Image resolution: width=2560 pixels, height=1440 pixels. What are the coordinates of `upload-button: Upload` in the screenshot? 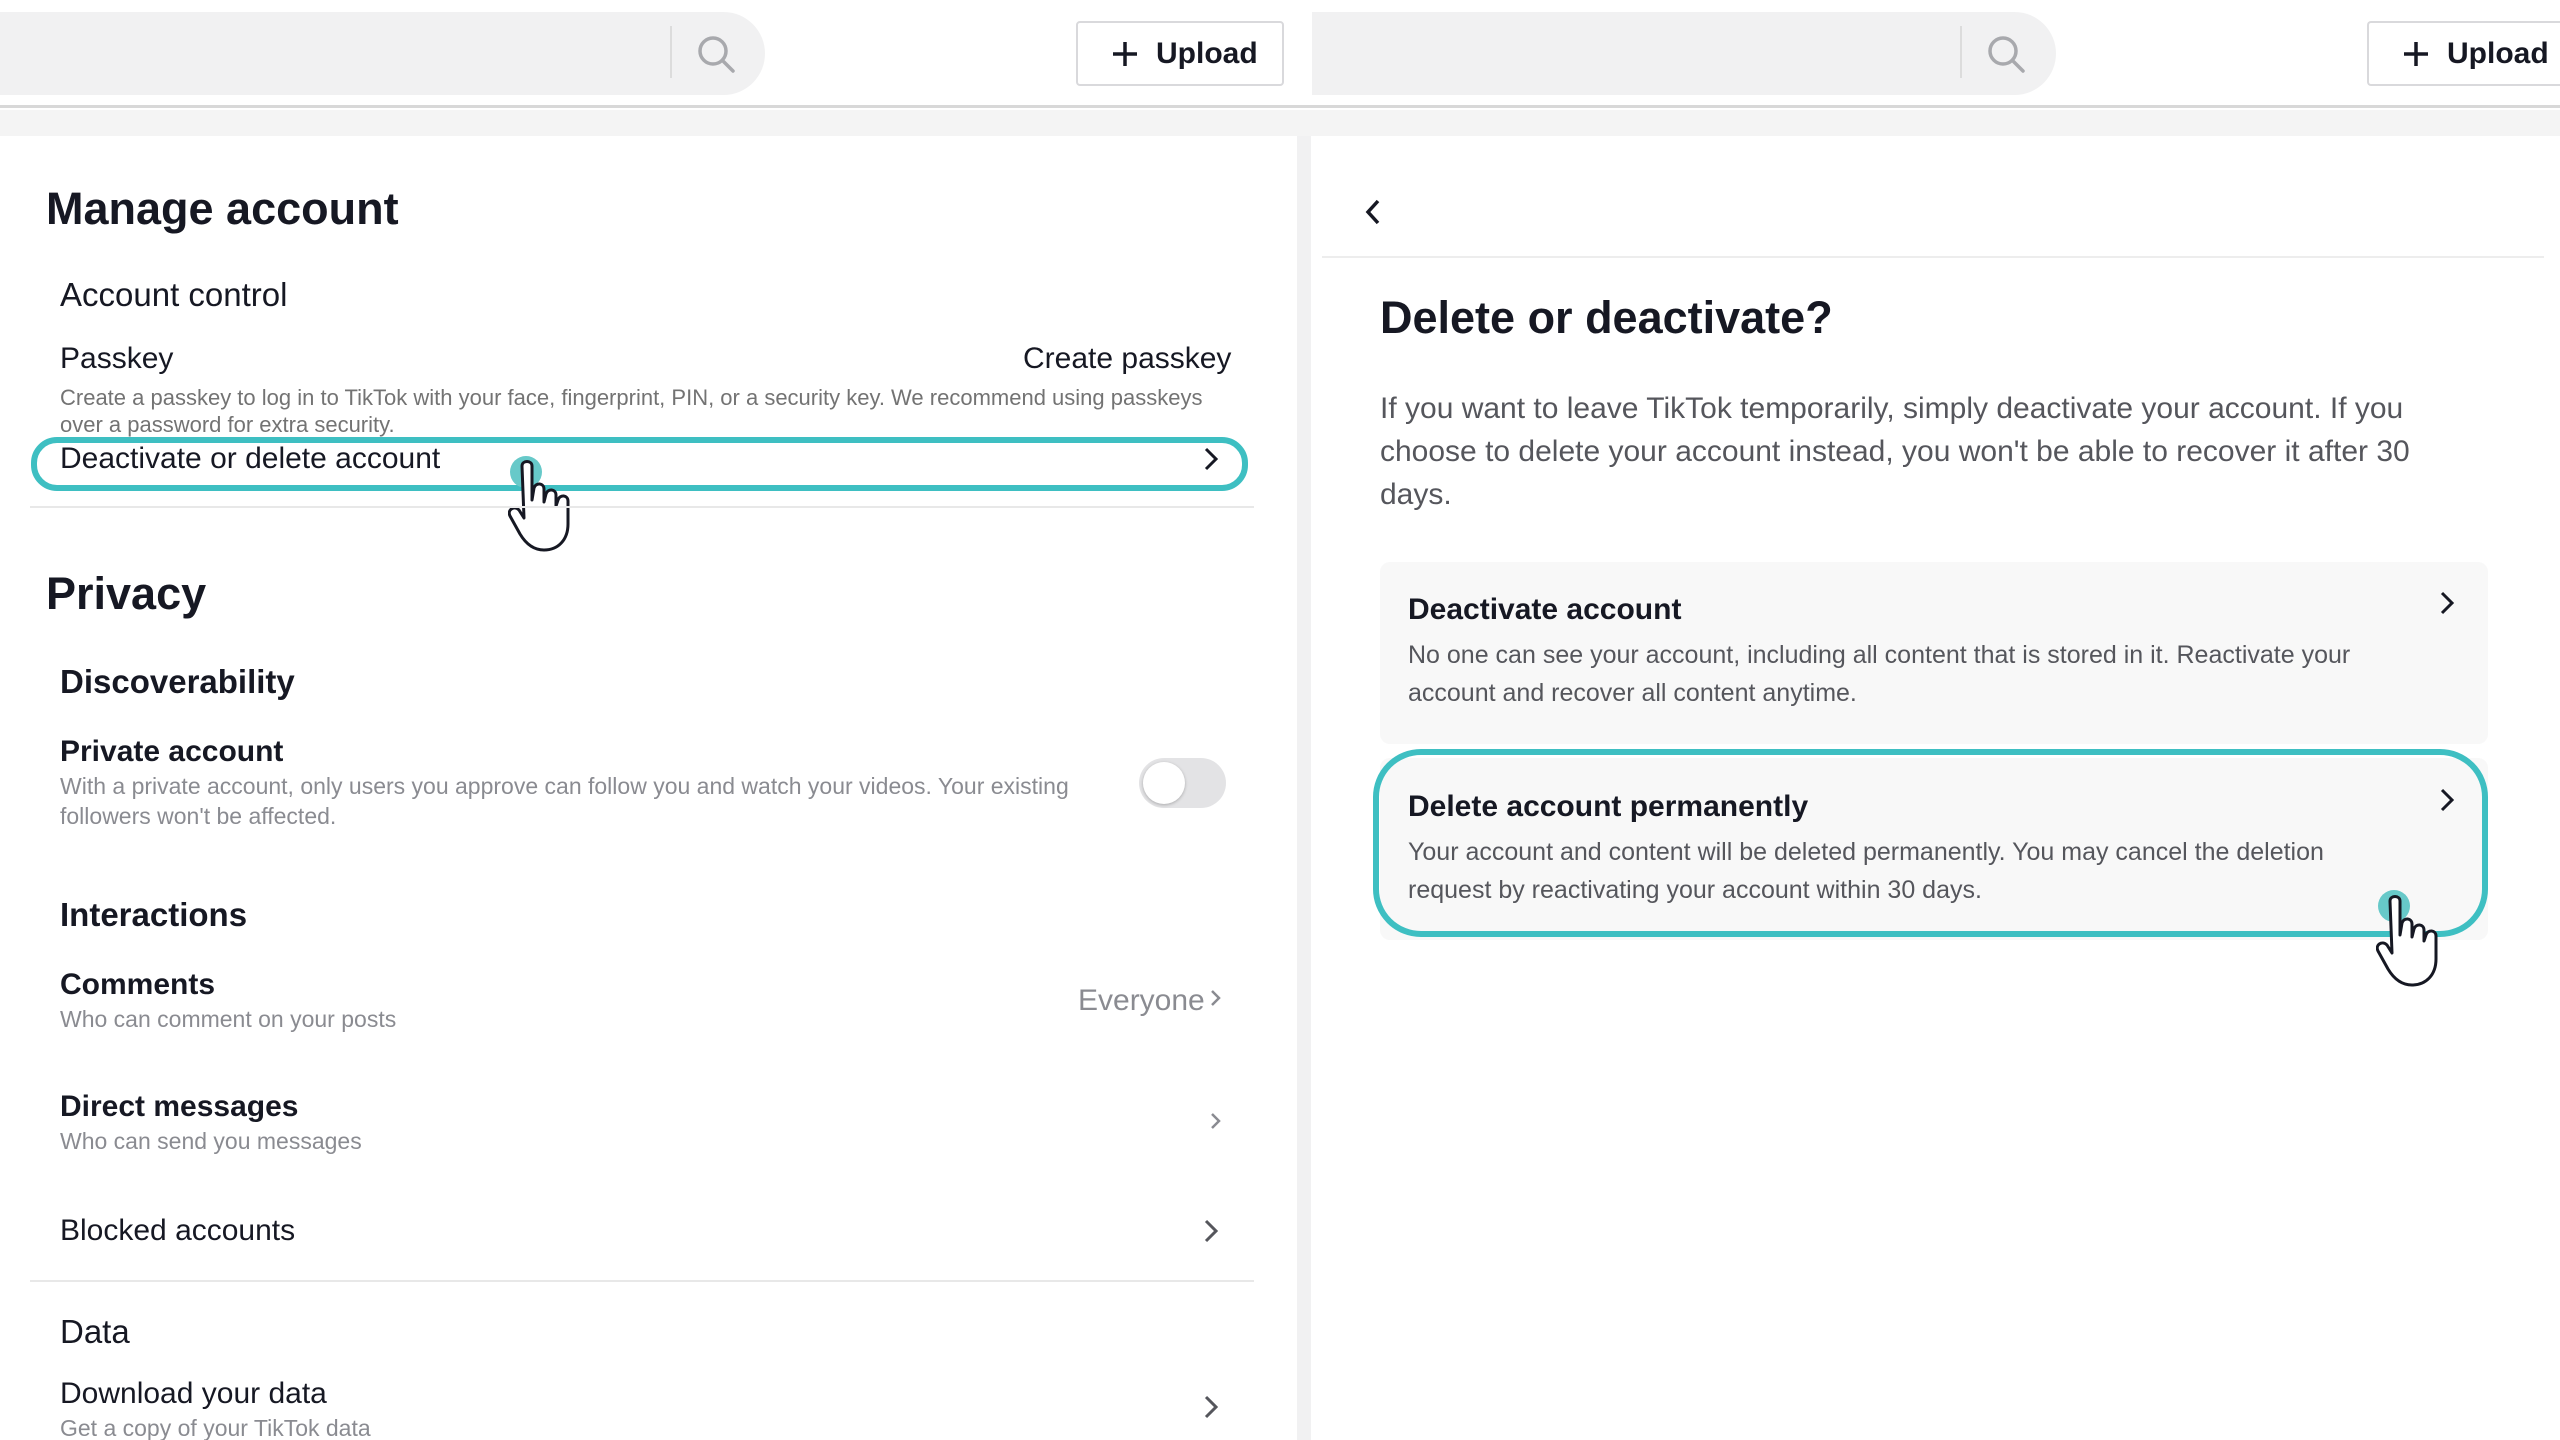 It's located at (1180, 53).